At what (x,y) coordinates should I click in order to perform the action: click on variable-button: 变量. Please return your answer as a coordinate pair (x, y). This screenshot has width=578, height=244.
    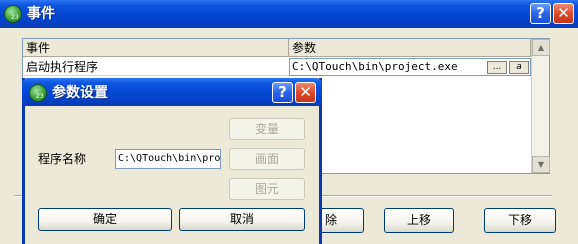
    Looking at the image, I should click on (267, 129).